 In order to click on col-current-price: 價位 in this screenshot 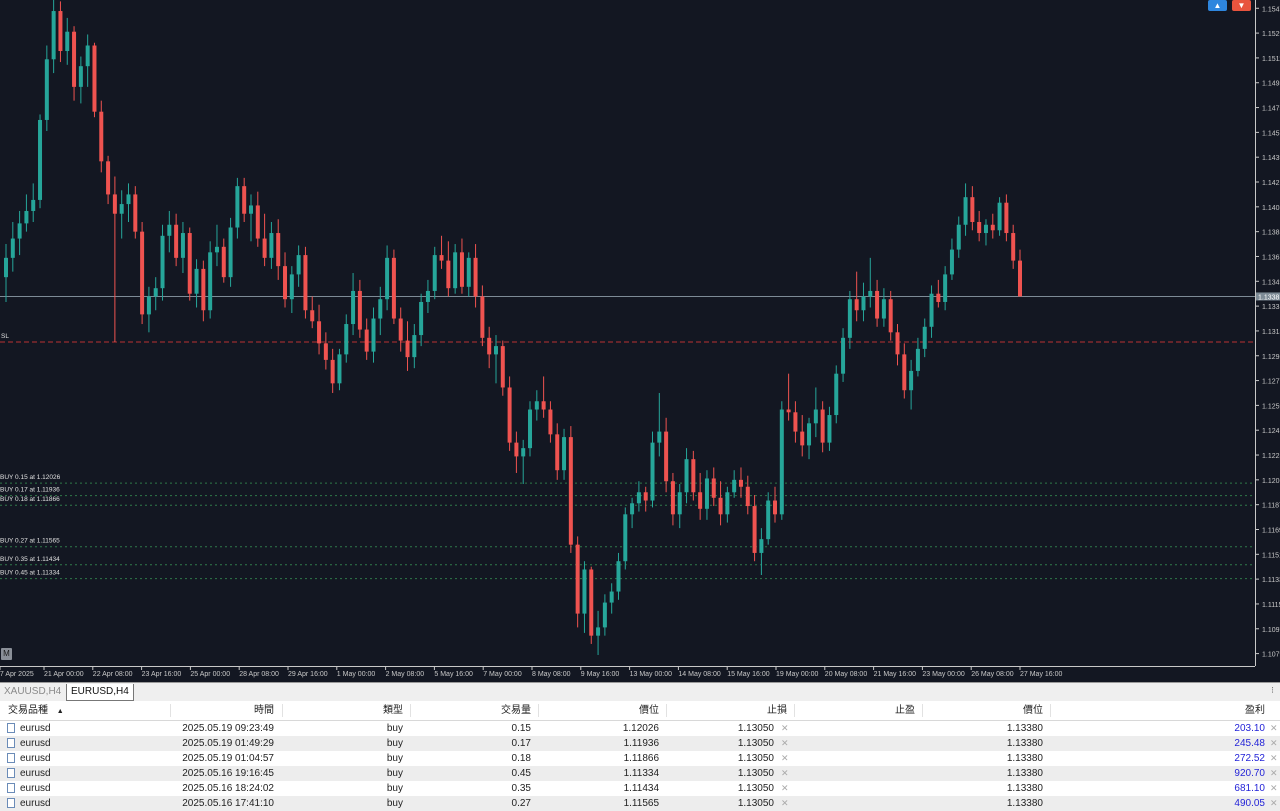, I will do `click(982, 710)`.